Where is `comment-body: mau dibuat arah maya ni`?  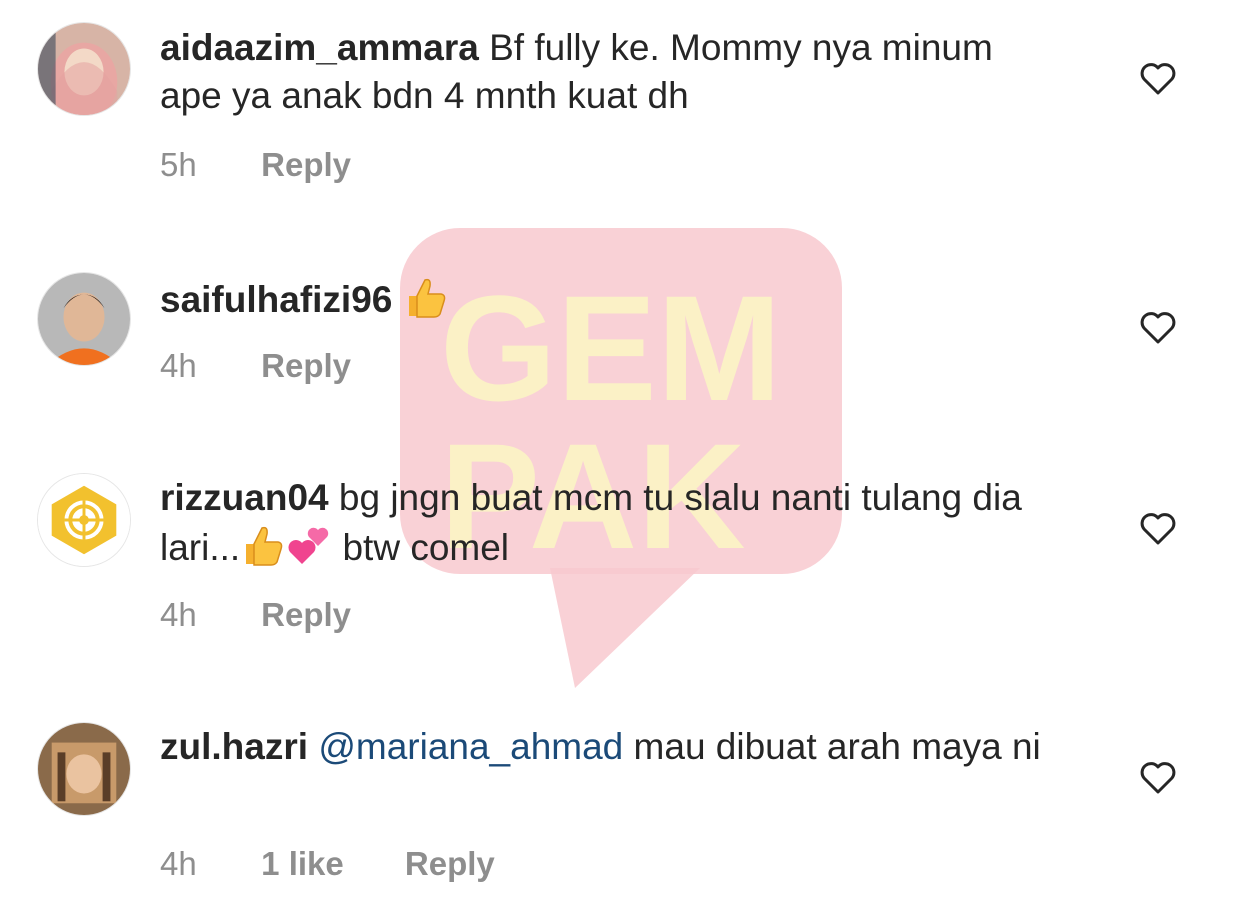
comment-body: mau dibuat arah maya ni is located at coordinates (837, 746).